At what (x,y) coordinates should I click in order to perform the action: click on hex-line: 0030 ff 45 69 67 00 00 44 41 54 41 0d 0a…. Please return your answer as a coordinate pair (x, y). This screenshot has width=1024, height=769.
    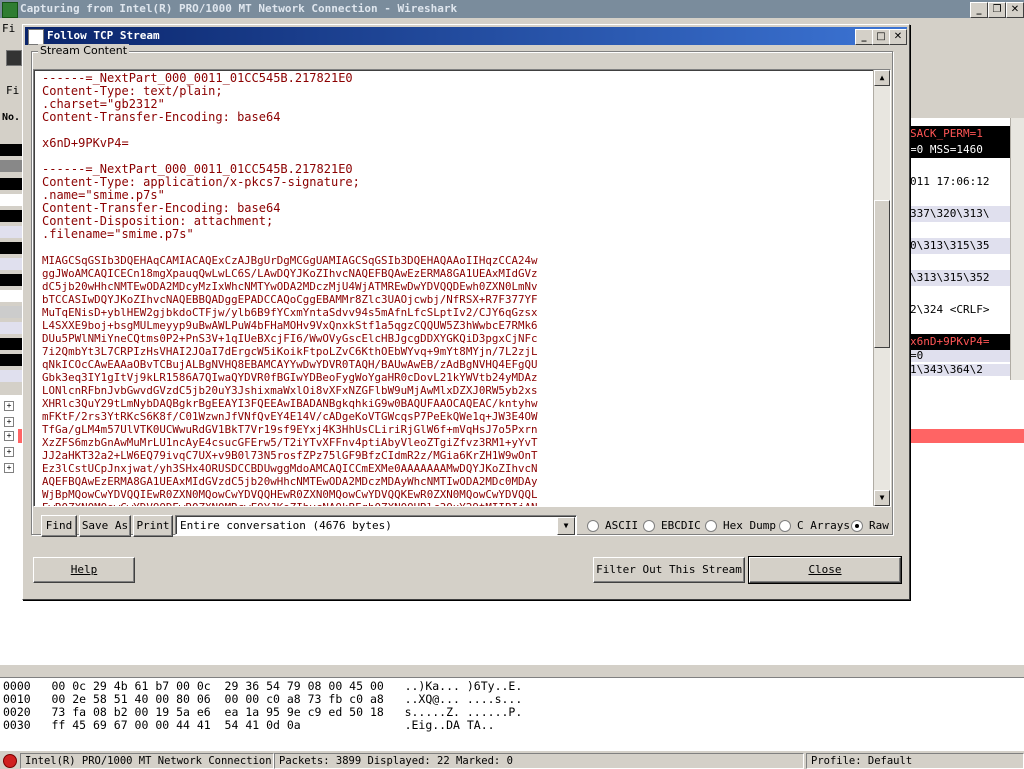
    Looking at the image, I should click on (249, 725).